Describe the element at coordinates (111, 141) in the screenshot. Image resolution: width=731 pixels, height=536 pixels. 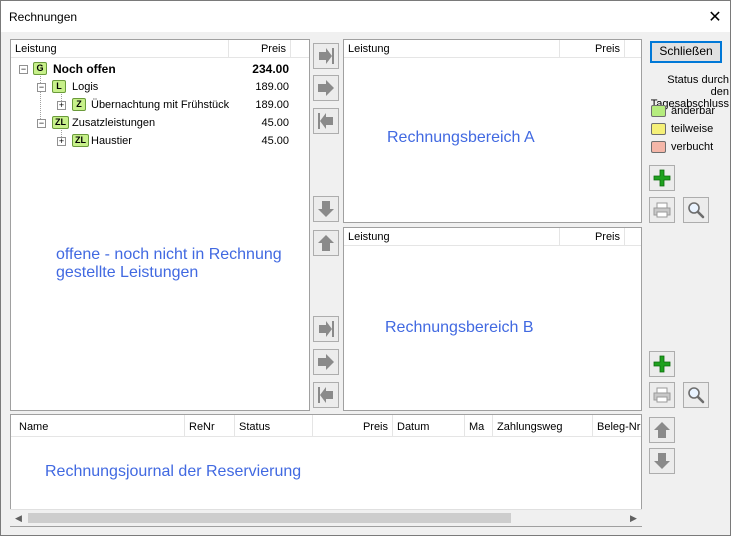
I see `tree-label: Haustier` at that location.